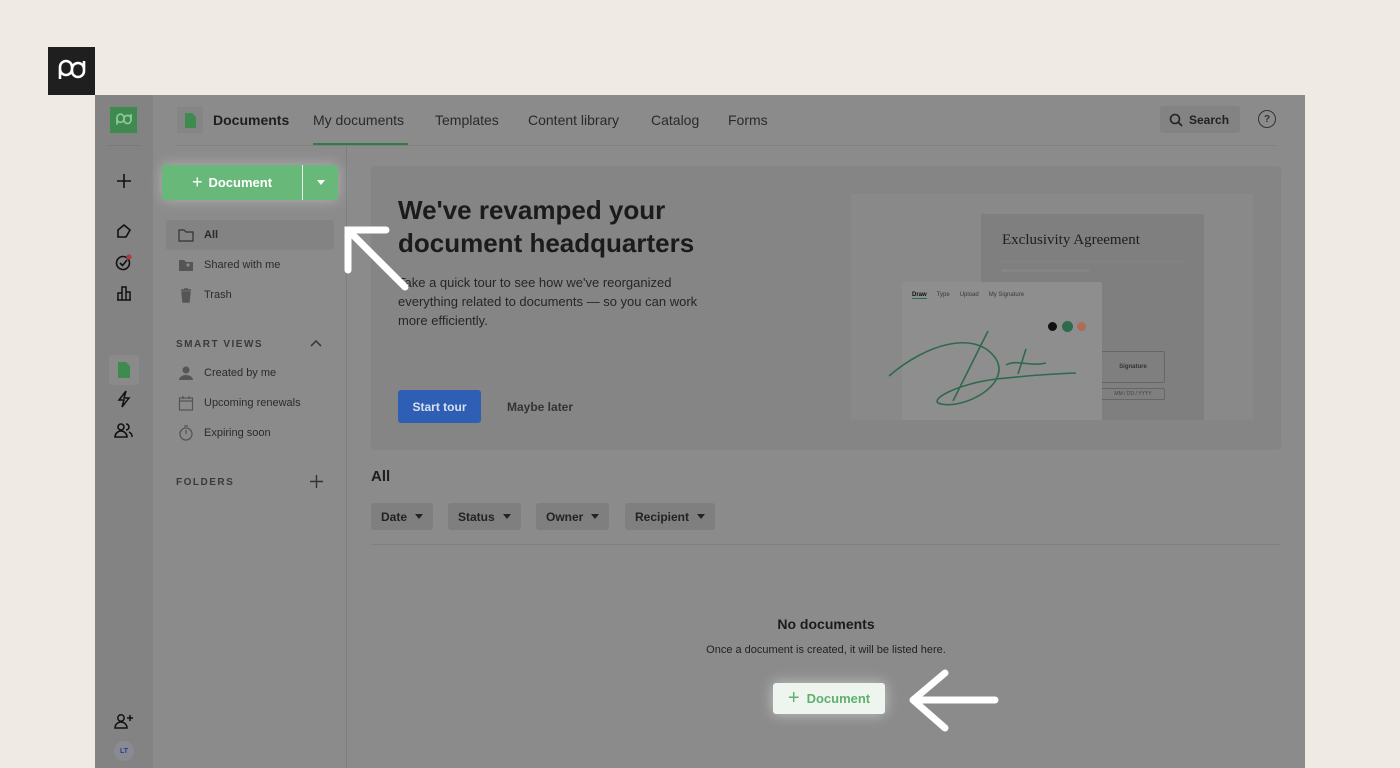  I want to click on sig-tab-my-signature: My Signature, so click(1006, 295).